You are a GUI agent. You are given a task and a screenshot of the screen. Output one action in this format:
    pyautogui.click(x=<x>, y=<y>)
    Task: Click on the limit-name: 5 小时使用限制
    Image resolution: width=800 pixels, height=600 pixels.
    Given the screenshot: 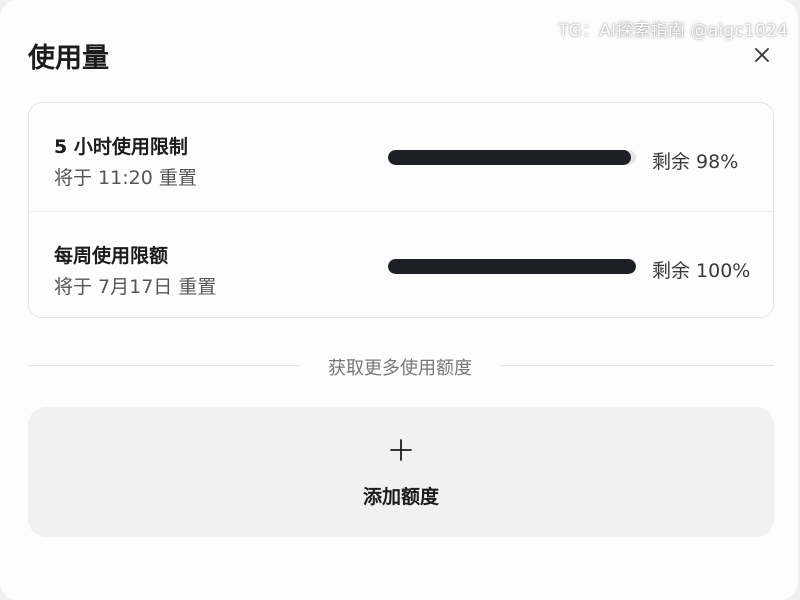 What is the action you would take?
    pyautogui.click(x=121, y=147)
    